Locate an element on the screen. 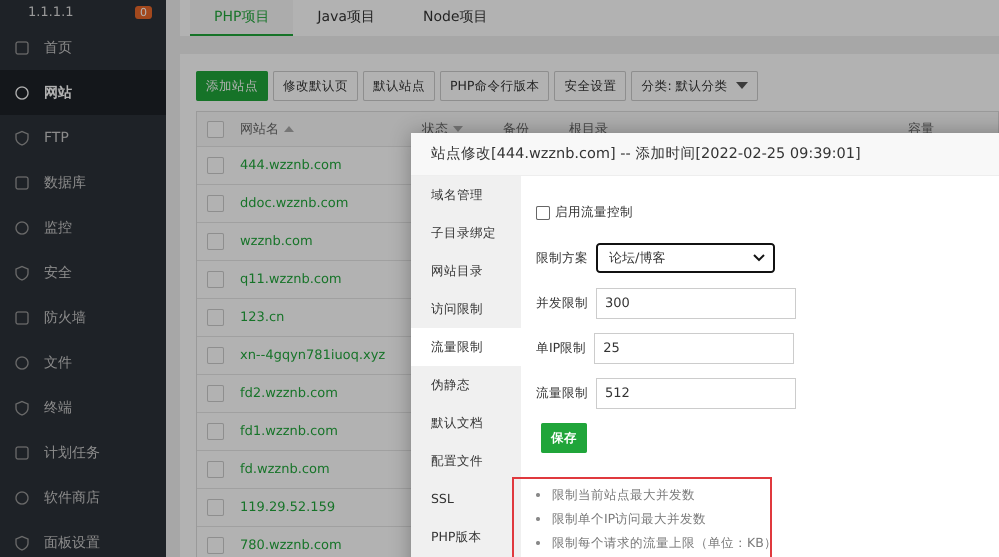 The width and height of the screenshot is (999, 557). dialog-nav-item: 配置文件 is located at coordinates (466, 461).